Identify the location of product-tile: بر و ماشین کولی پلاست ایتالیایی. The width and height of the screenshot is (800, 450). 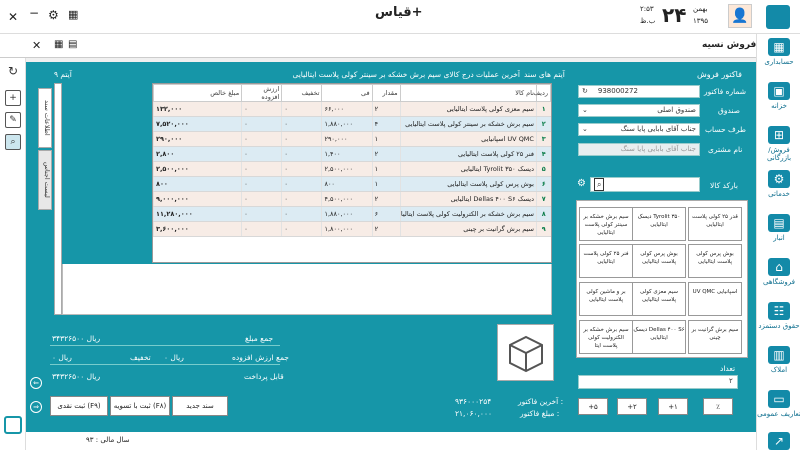
(606, 299).